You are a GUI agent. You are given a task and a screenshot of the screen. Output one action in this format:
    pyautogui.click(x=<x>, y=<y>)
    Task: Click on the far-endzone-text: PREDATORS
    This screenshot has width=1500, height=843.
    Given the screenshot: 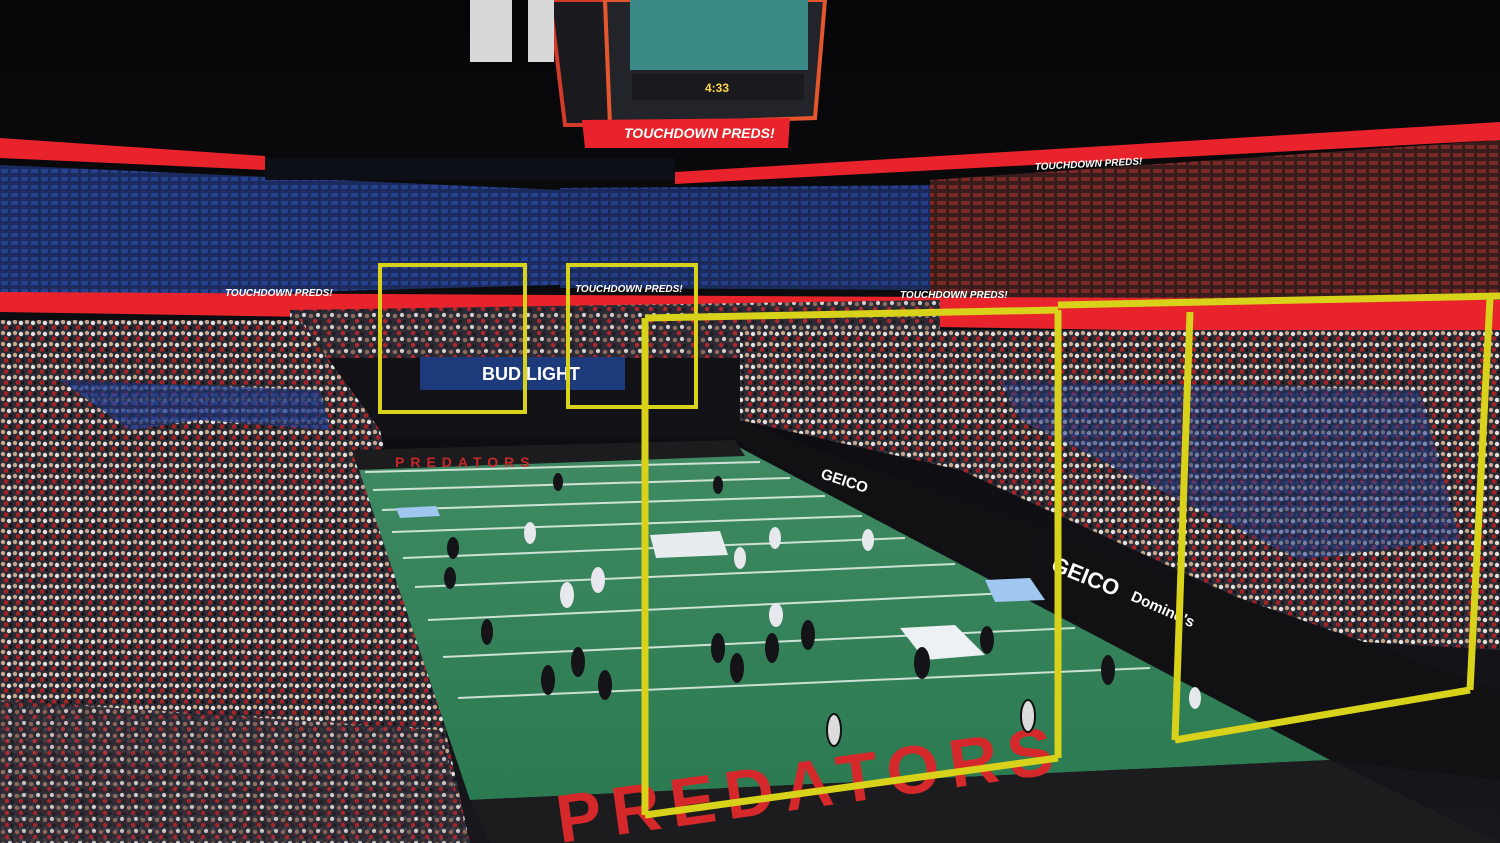 What is the action you would take?
    pyautogui.click(x=465, y=462)
    